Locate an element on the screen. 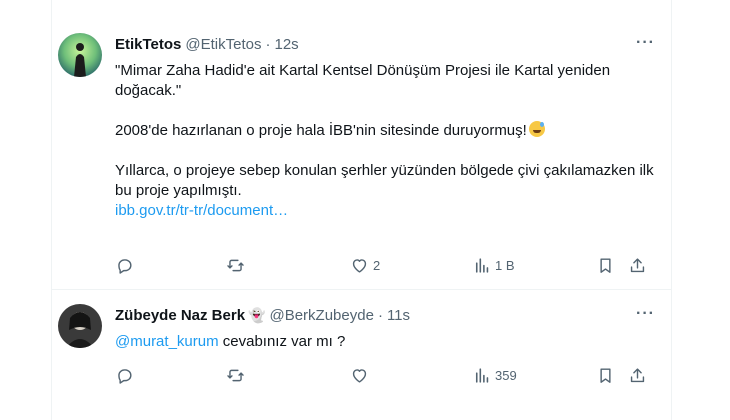  author-handle: @EtikTetos is located at coordinates (223, 44).